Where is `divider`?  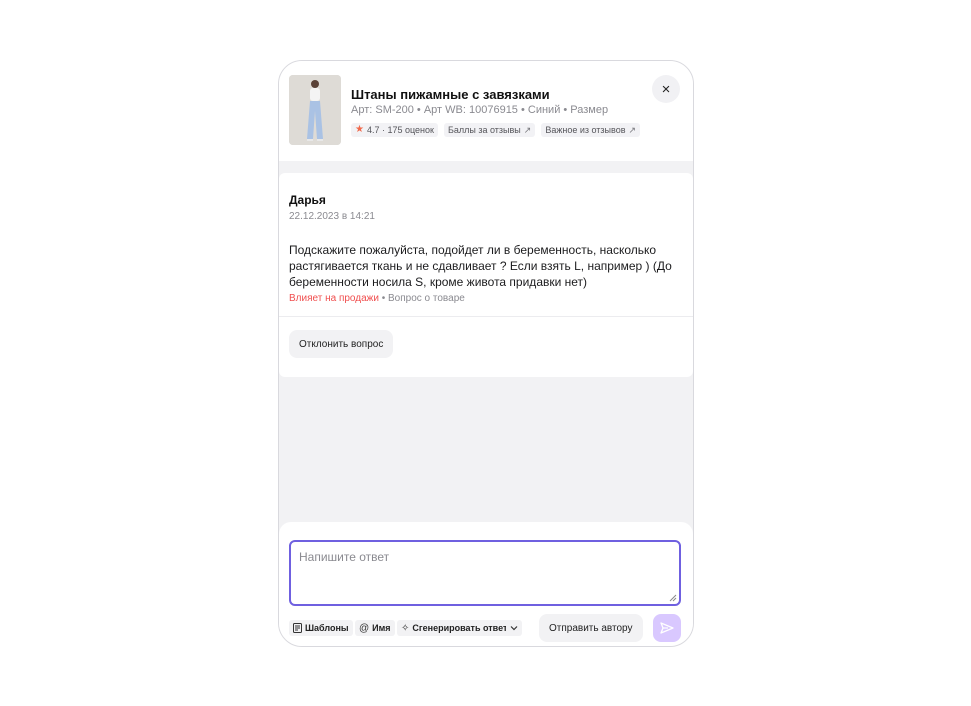 divider is located at coordinates (486, 316).